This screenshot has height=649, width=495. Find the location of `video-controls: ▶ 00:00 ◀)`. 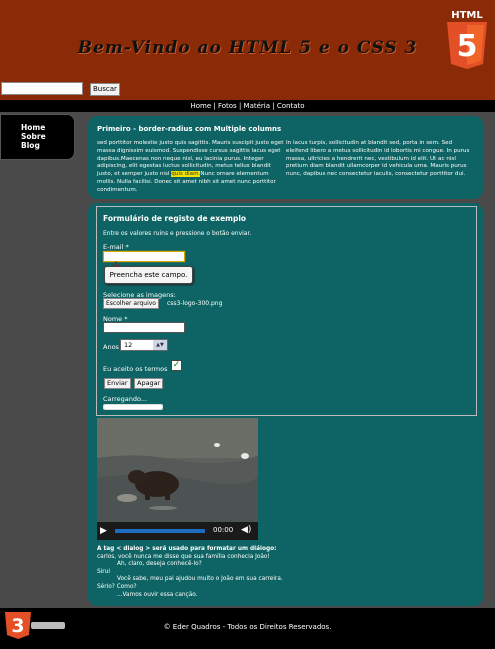

video-controls: ▶ 00:00 ◀) is located at coordinates (177, 531).